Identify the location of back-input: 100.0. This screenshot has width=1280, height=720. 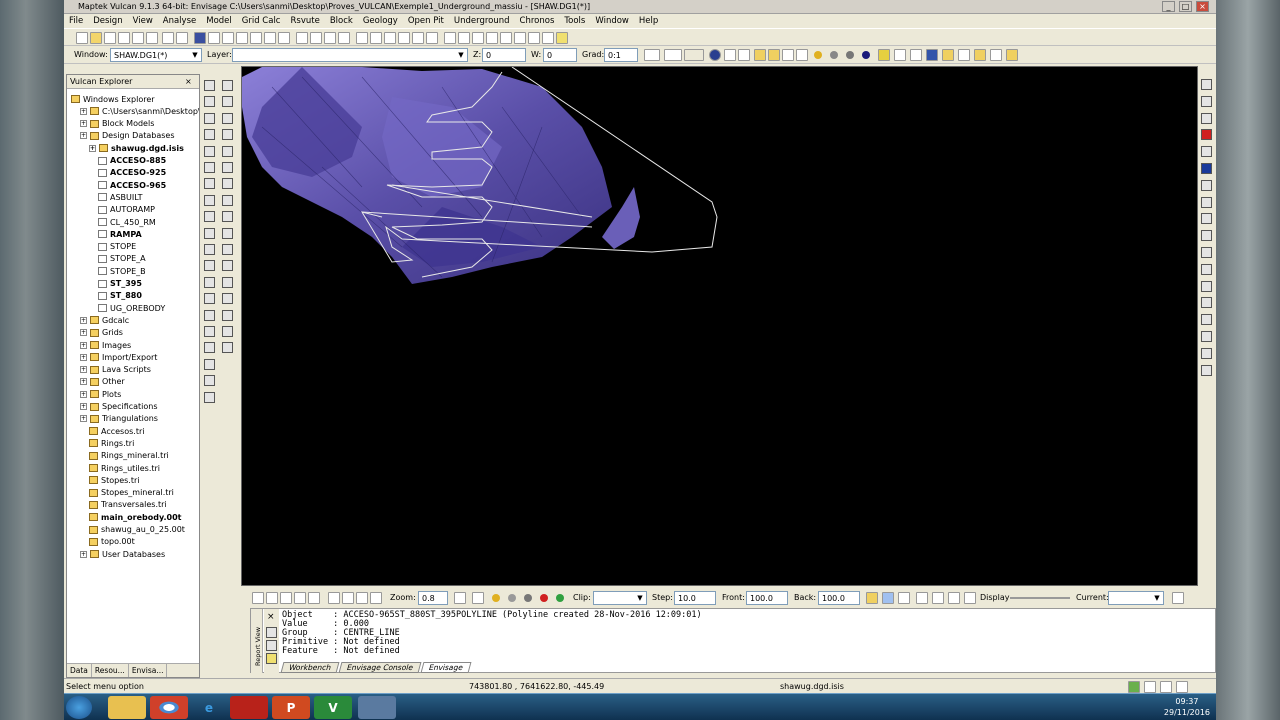
(839, 598).